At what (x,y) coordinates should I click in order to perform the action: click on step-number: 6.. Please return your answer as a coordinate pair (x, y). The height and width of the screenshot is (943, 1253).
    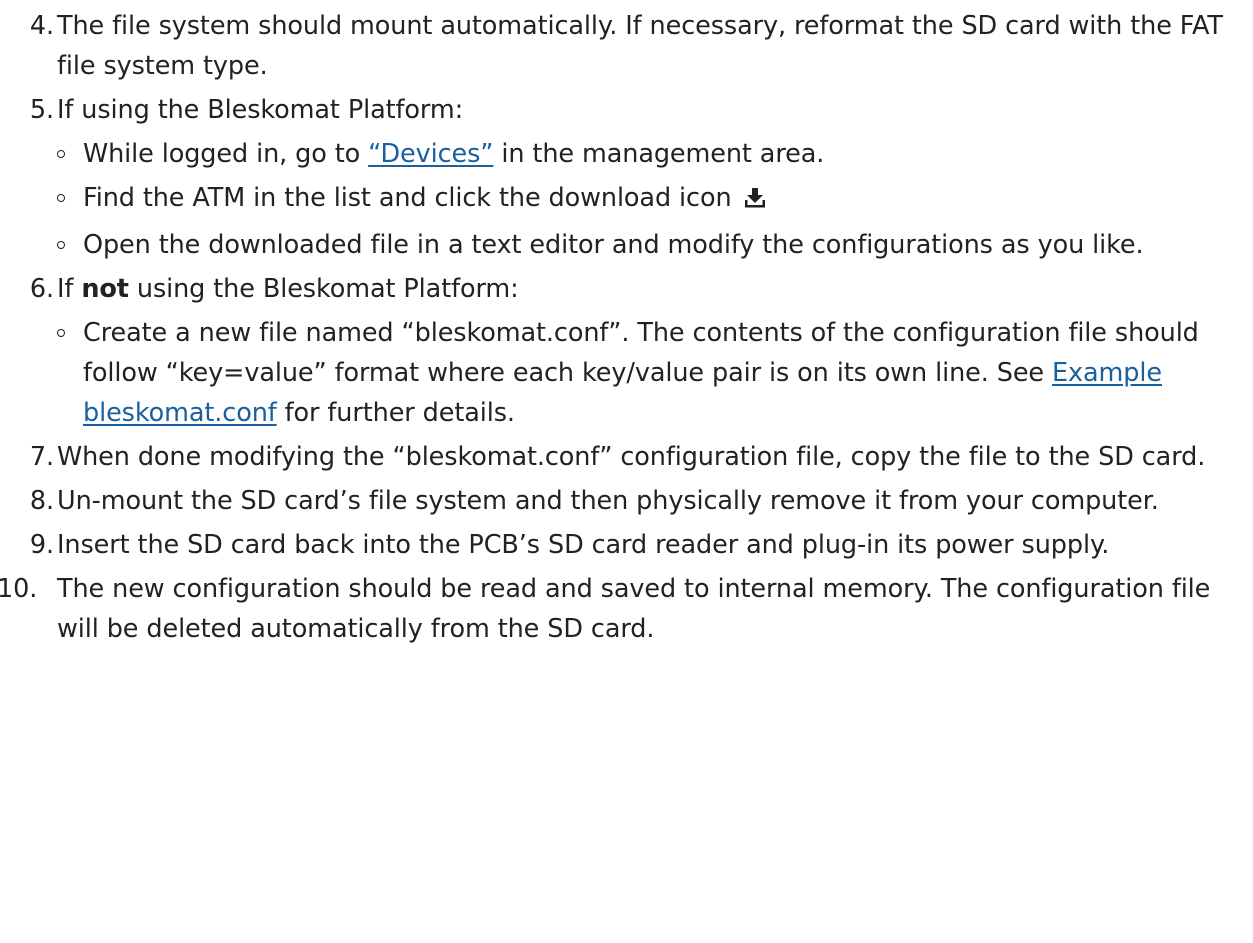
    Looking at the image, I should click on (41, 289).